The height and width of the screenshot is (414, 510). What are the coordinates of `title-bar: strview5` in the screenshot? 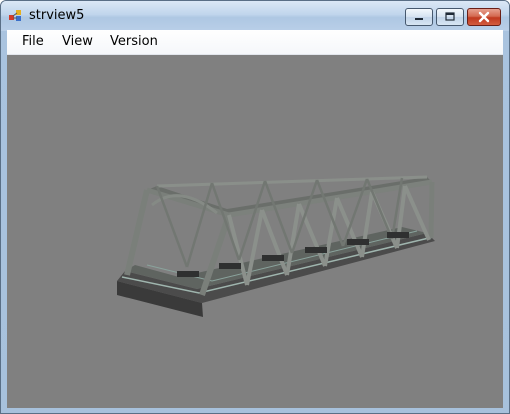 It's located at (255, 16).